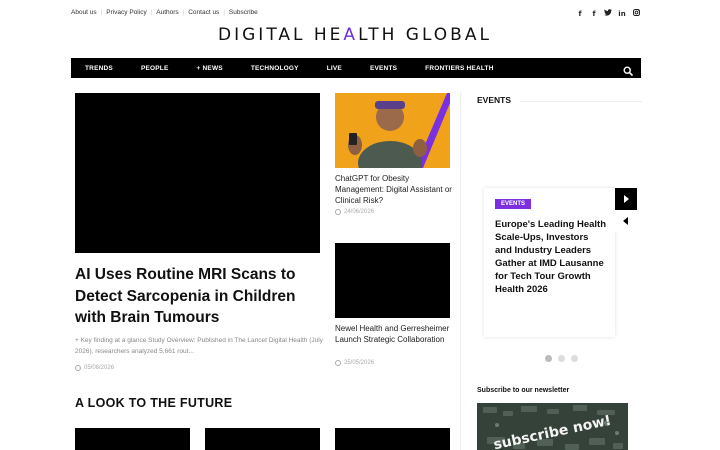  I want to click on side-article-date-newel: 25/05/2026, so click(354, 363).